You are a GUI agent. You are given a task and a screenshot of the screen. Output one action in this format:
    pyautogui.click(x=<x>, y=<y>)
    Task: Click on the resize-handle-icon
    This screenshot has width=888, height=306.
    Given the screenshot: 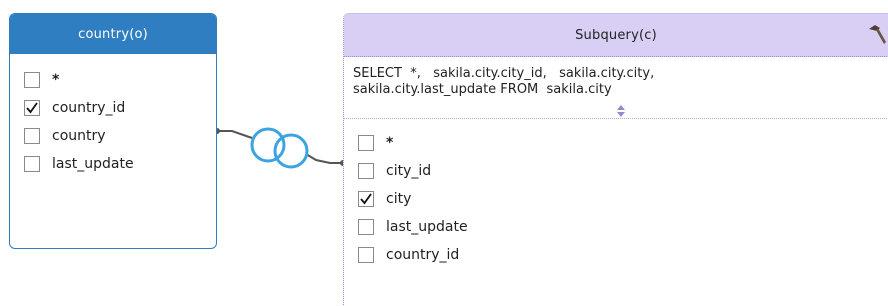 What is the action you would take?
    pyautogui.click(x=621, y=111)
    